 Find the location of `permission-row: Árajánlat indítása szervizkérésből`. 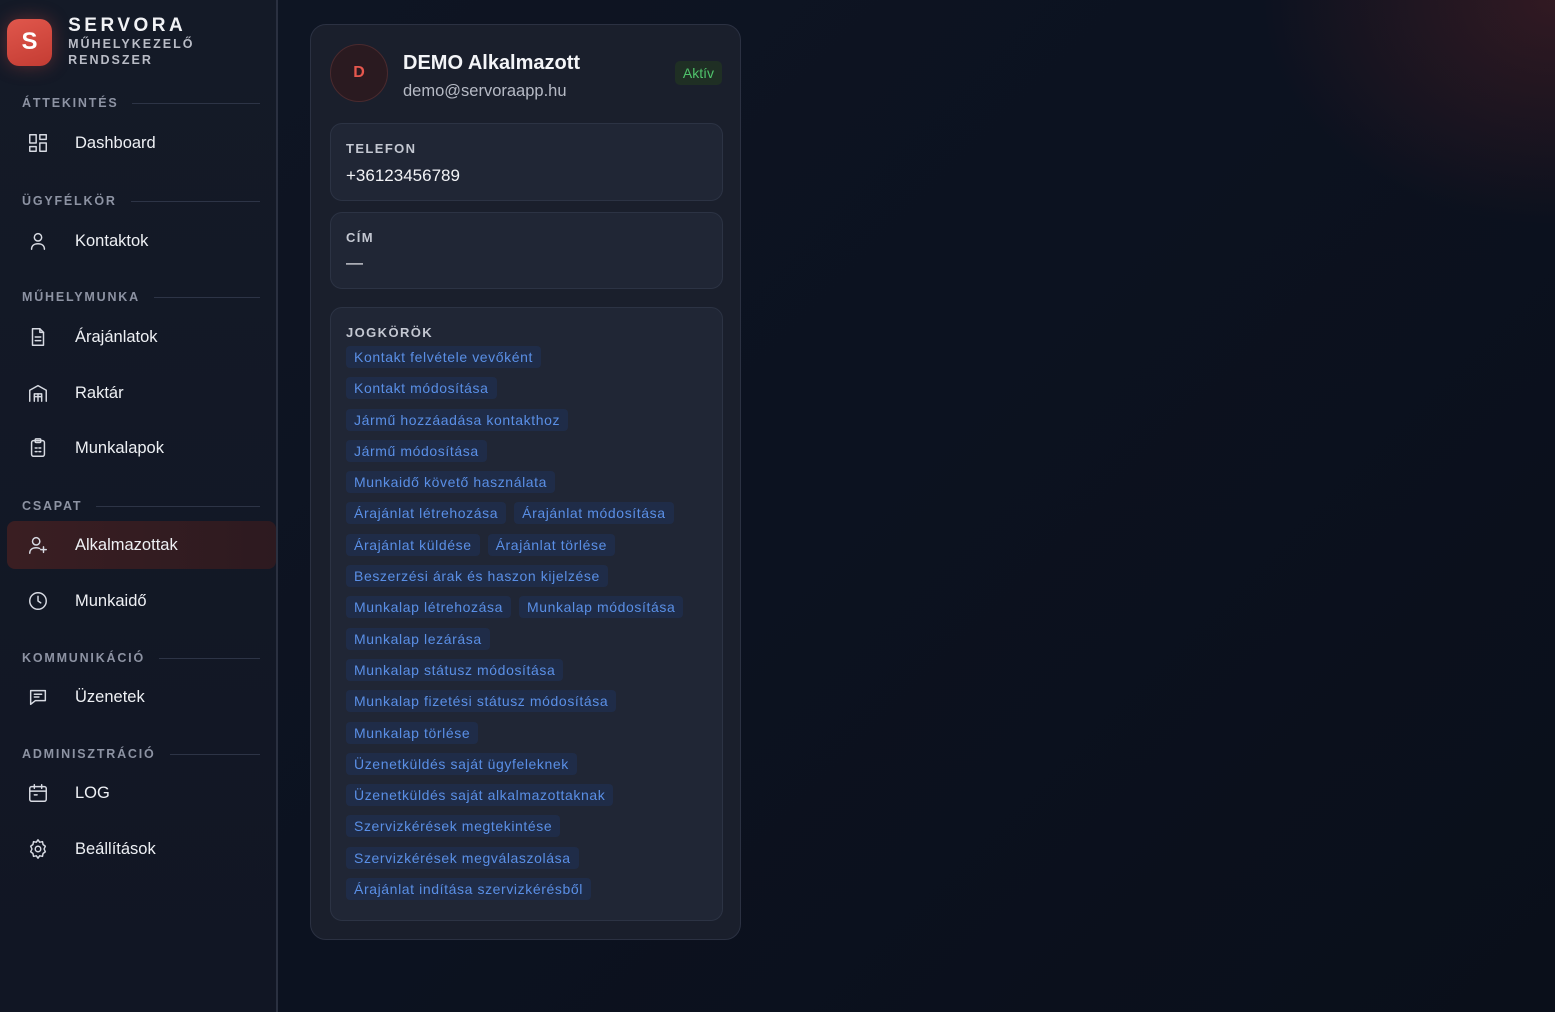

permission-row: Árajánlat indítása szervizkérésből is located at coordinates (531, 893).